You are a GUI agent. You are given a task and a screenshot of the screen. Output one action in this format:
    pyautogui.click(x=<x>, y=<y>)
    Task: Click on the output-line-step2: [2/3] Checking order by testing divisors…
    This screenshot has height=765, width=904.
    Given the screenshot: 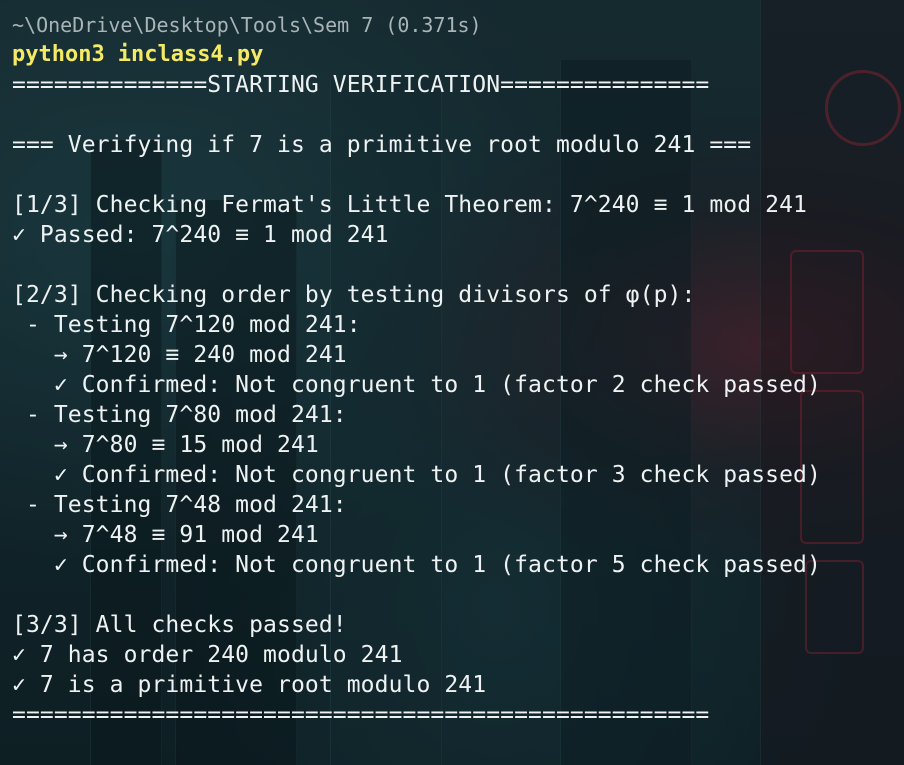 What is the action you would take?
    pyautogui.click(x=354, y=295)
    